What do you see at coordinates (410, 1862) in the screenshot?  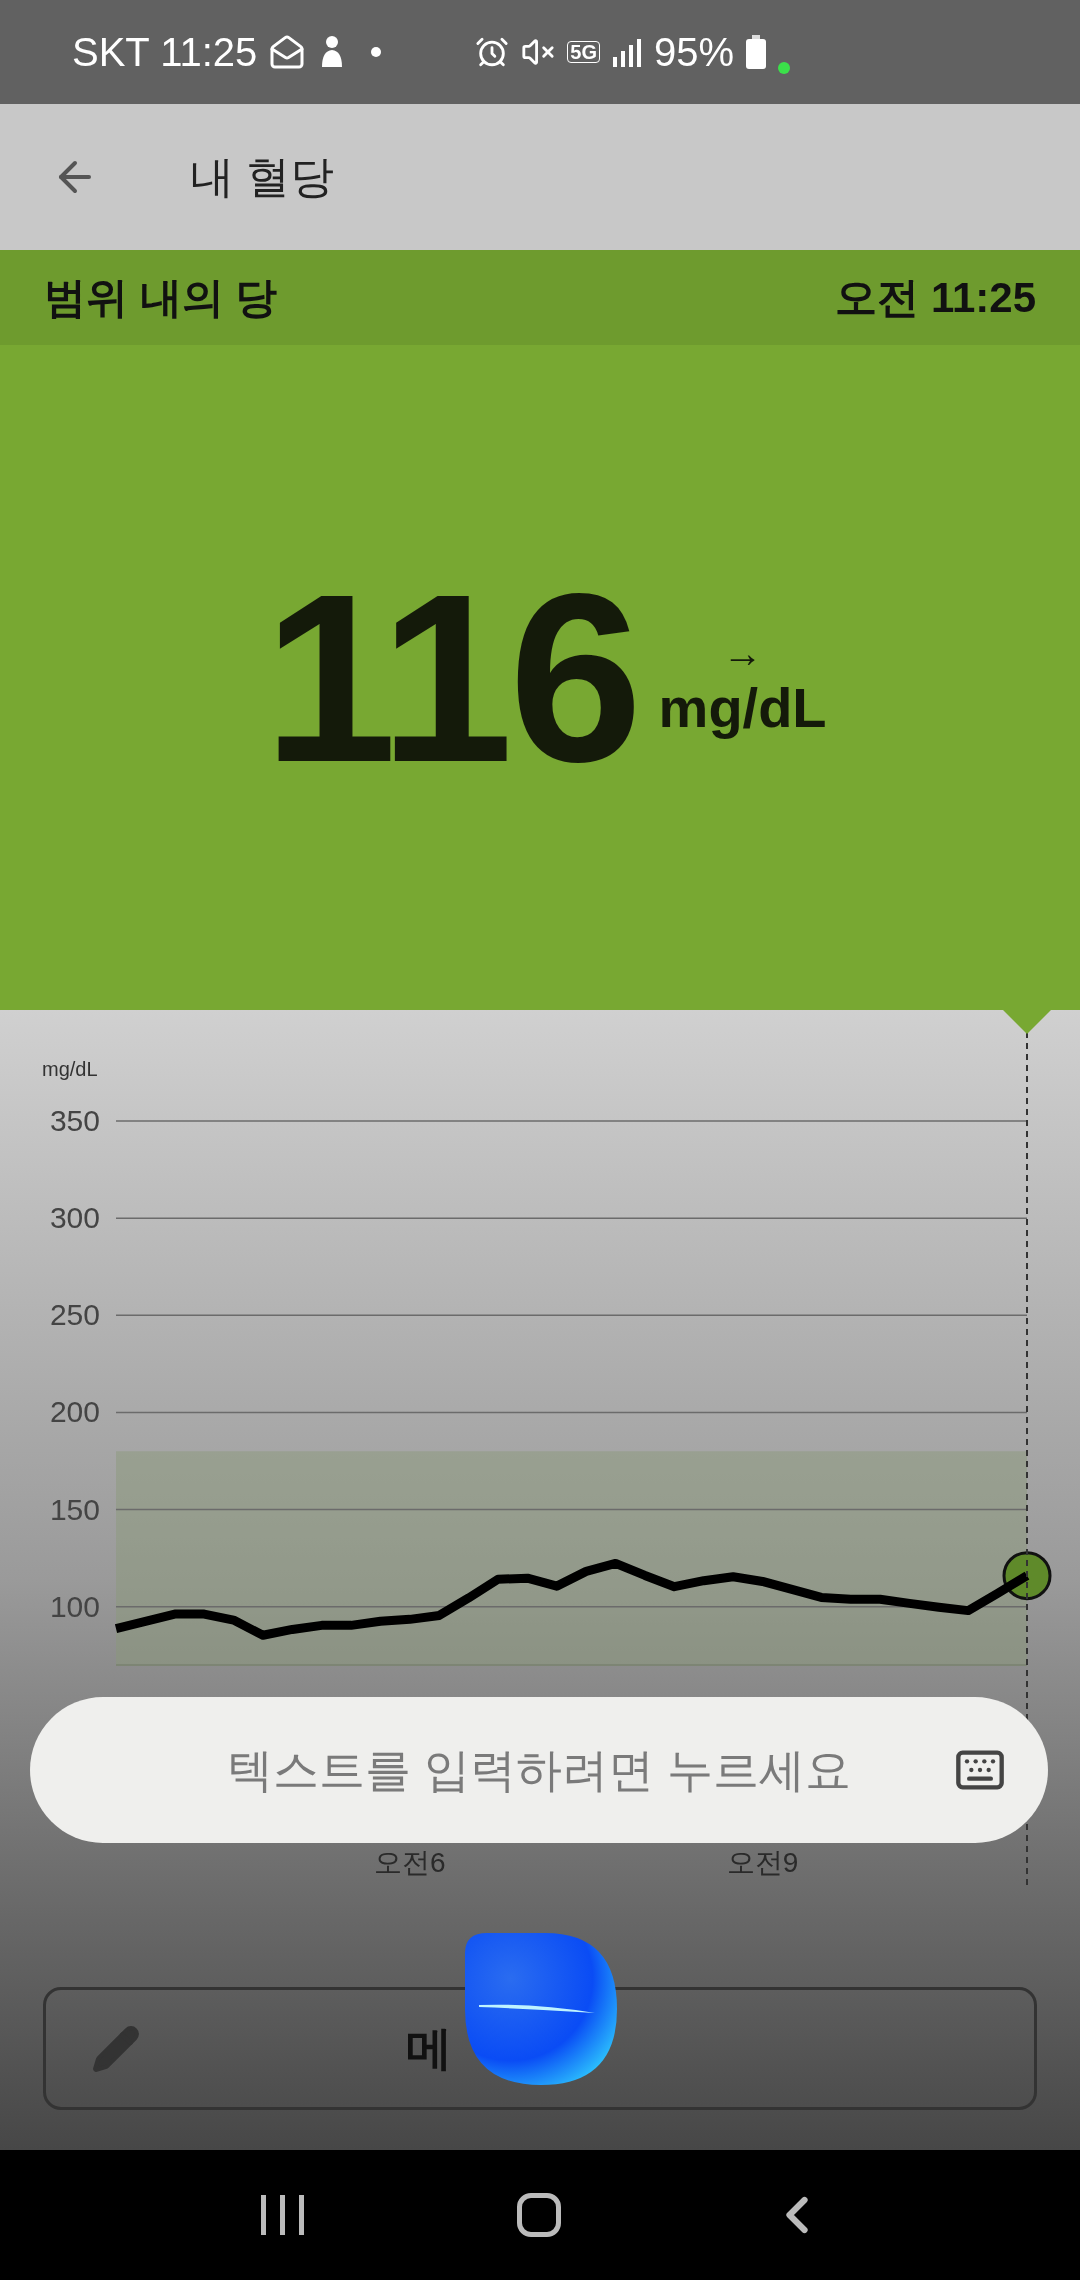 I see `x-axis-label: 오전6` at bounding box center [410, 1862].